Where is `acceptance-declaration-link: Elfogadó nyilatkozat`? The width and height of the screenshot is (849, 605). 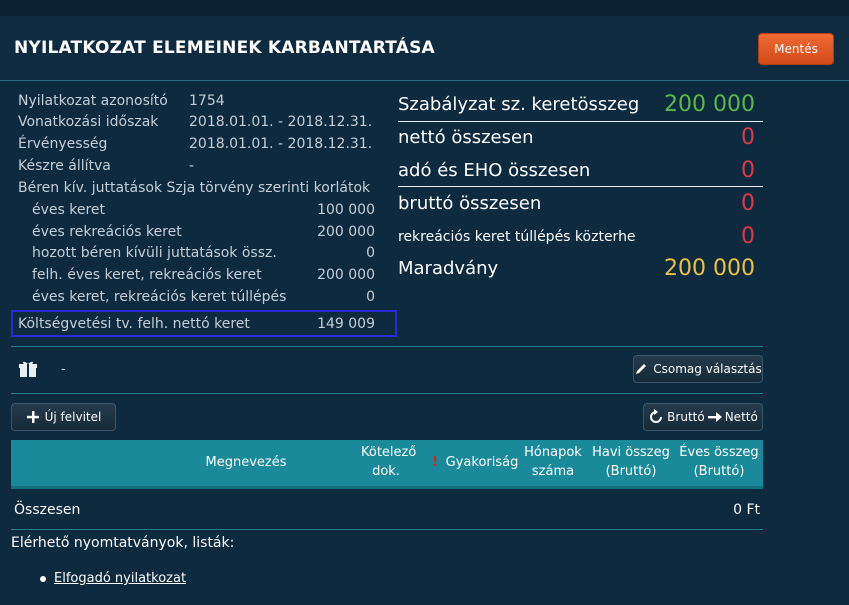 acceptance-declaration-link: Elfogadó nyilatkozat is located at coordinates (120, 578).